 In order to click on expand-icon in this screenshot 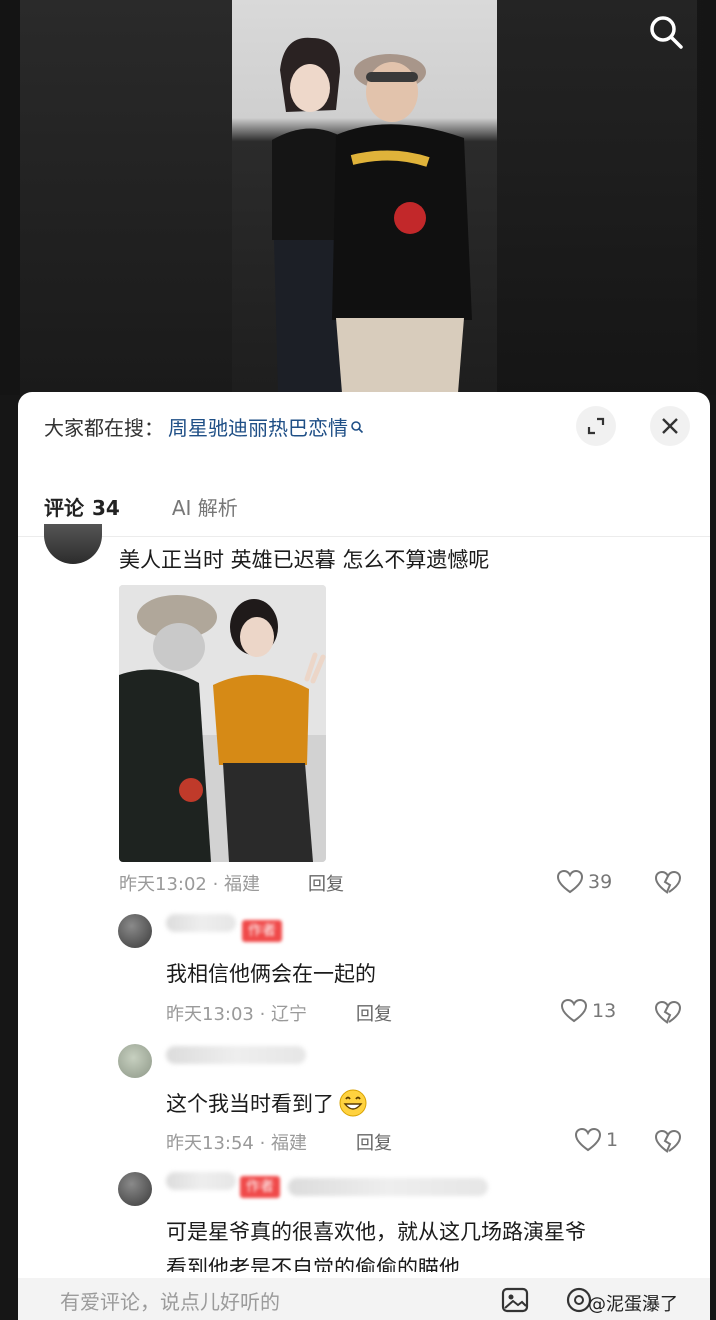, I will do `click(596, 426)`.